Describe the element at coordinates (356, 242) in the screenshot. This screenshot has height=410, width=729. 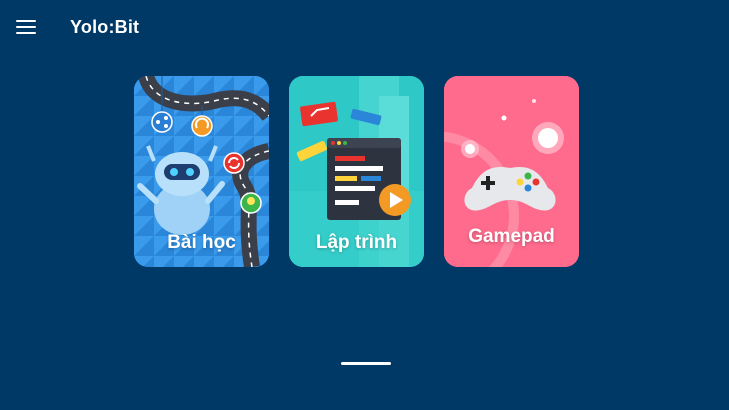
I see `coding-label: Lập trình` at that location.